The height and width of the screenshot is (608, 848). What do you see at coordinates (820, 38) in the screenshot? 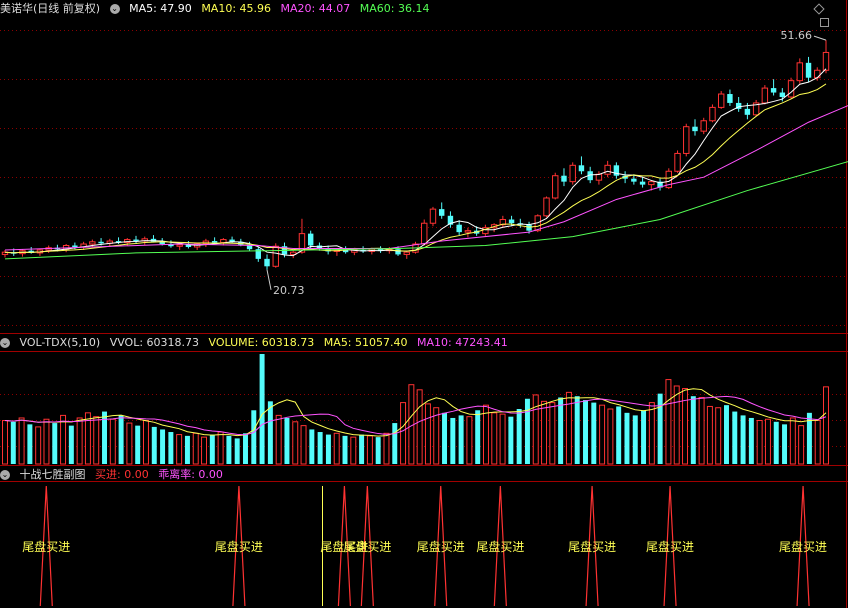
I see `high-marker-line` at bounding box center [820, 38].